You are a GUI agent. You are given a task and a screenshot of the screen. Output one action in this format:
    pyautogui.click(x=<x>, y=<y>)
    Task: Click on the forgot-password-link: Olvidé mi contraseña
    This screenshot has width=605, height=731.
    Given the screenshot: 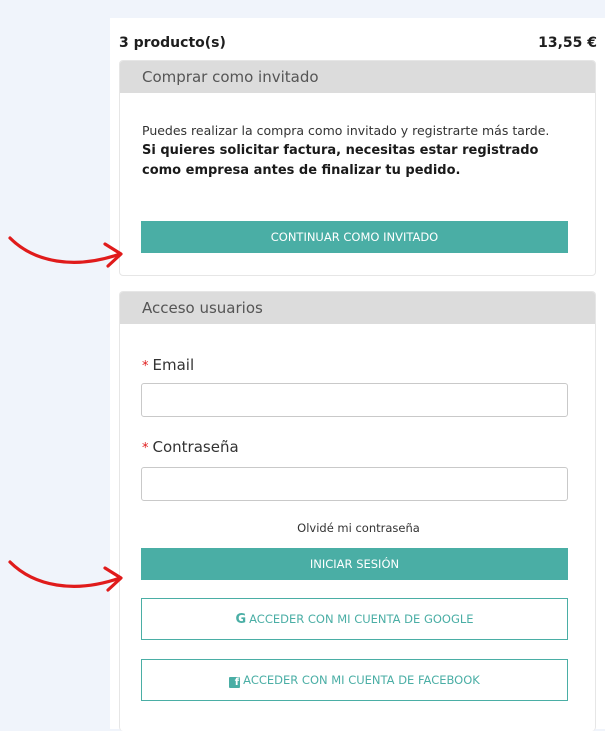 What is the action you would take?
    pyautogui.click(x=357, y=528)
    